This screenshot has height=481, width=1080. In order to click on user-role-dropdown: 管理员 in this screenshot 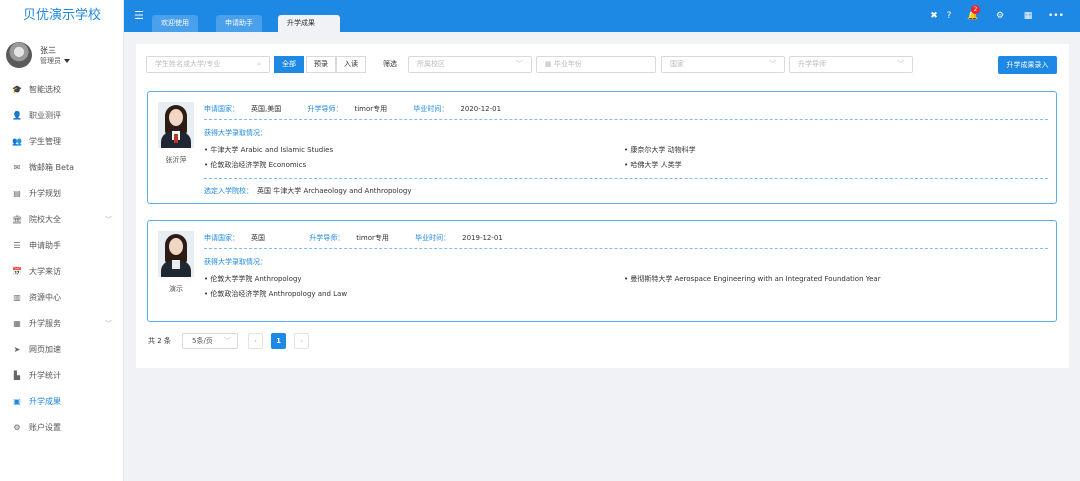, I will do `click(55, 61)`.